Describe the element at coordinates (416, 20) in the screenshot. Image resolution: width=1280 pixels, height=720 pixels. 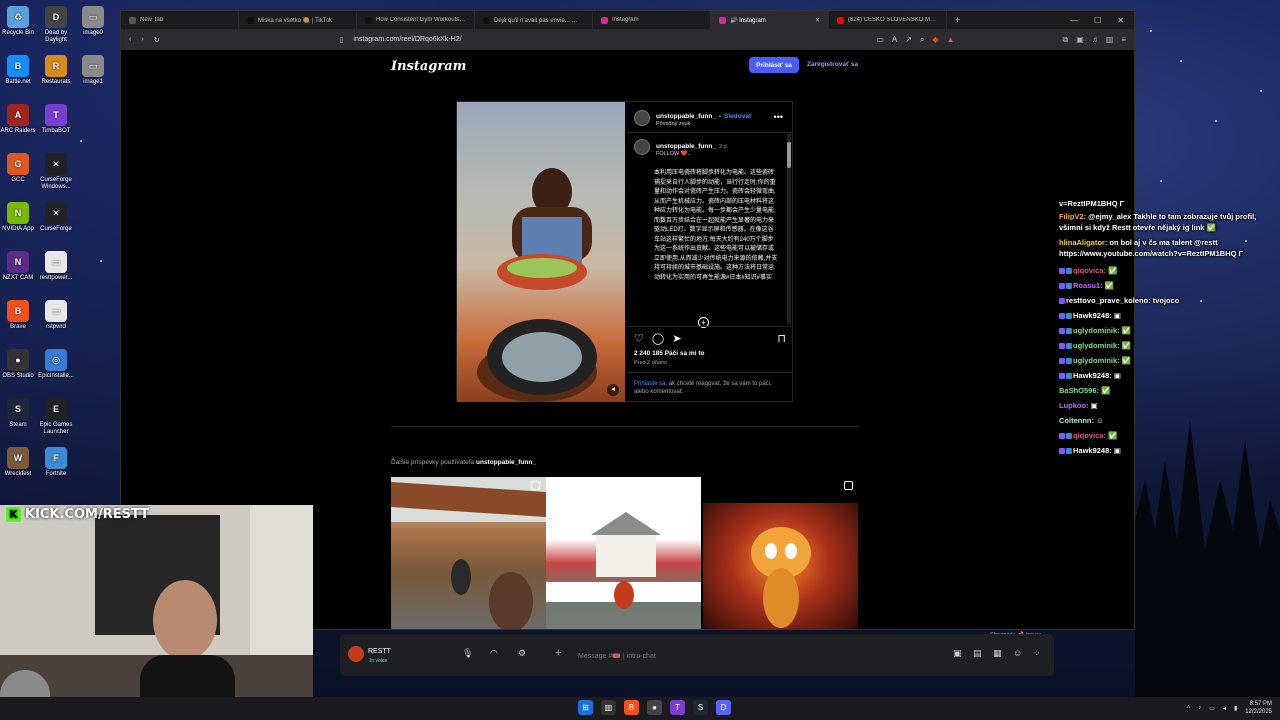
I see `browser-tab: How Consistent Gym Workouts Boo` at that location.